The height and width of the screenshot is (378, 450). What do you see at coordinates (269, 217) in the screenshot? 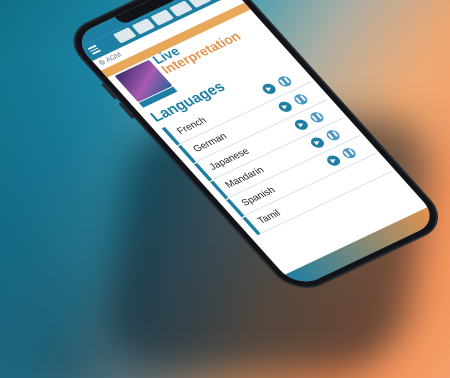
I see `language-label: Tamil` at bounding box center [269, 217].